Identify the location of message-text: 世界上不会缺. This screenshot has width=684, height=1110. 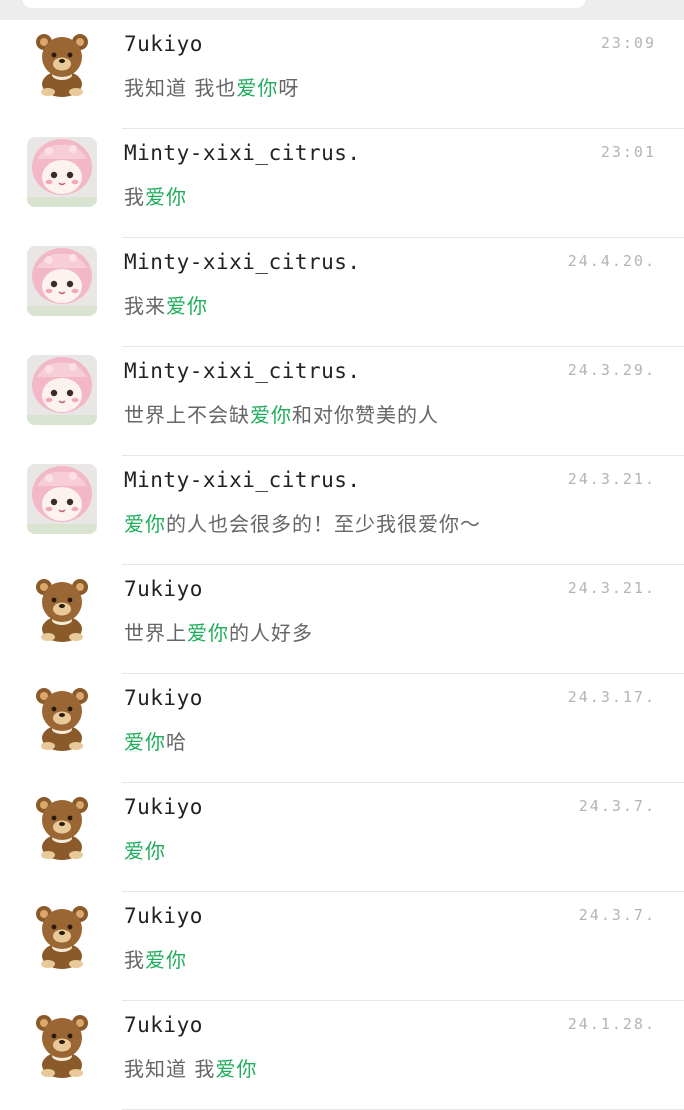
(187, 415).